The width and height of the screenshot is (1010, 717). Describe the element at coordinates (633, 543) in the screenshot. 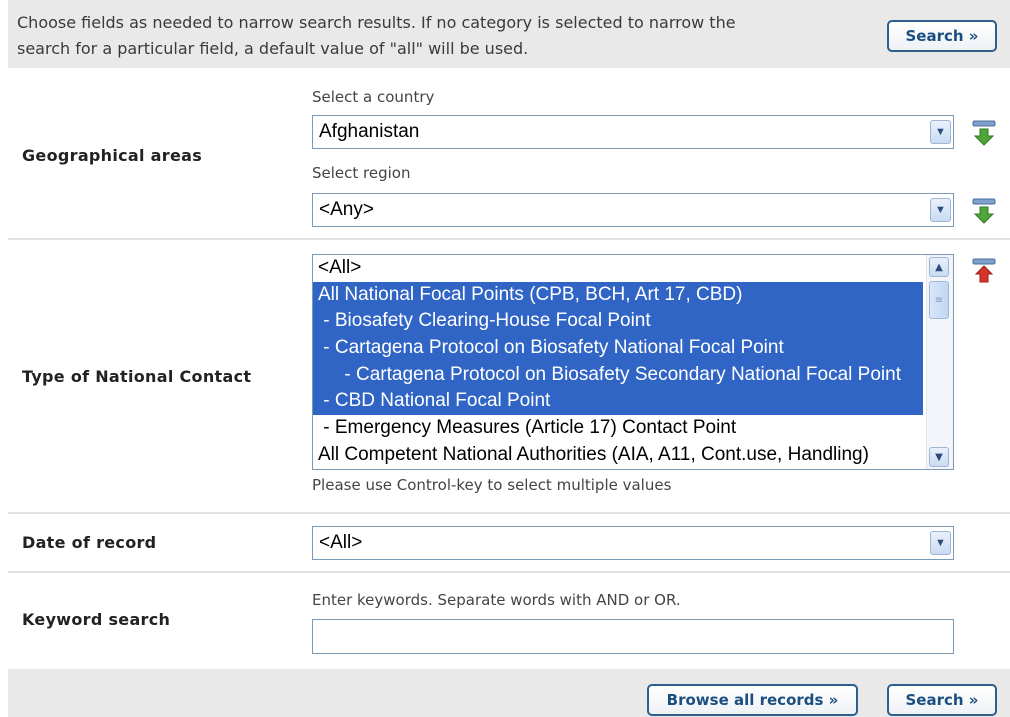

I see `date-select: <All> ▼` at that location.